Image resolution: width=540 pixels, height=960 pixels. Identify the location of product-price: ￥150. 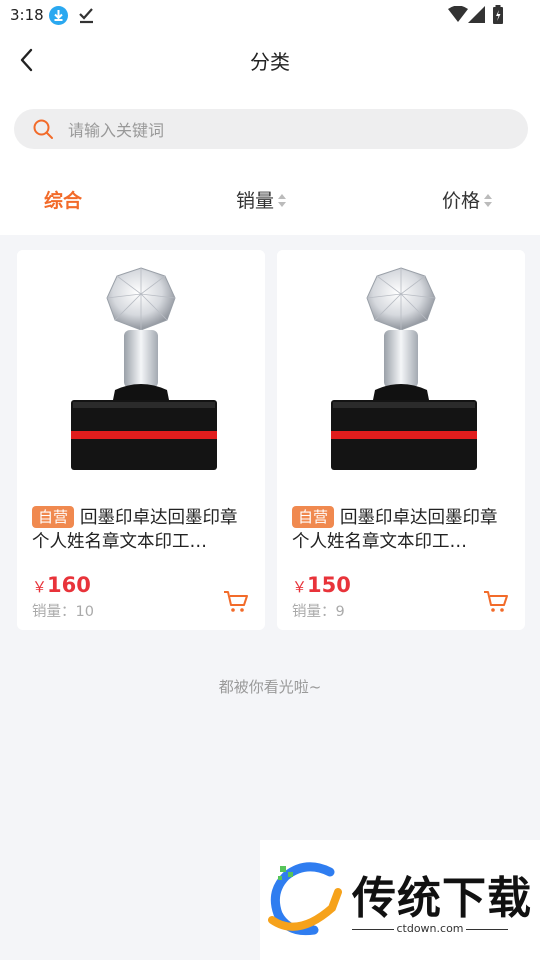
(321, 585).